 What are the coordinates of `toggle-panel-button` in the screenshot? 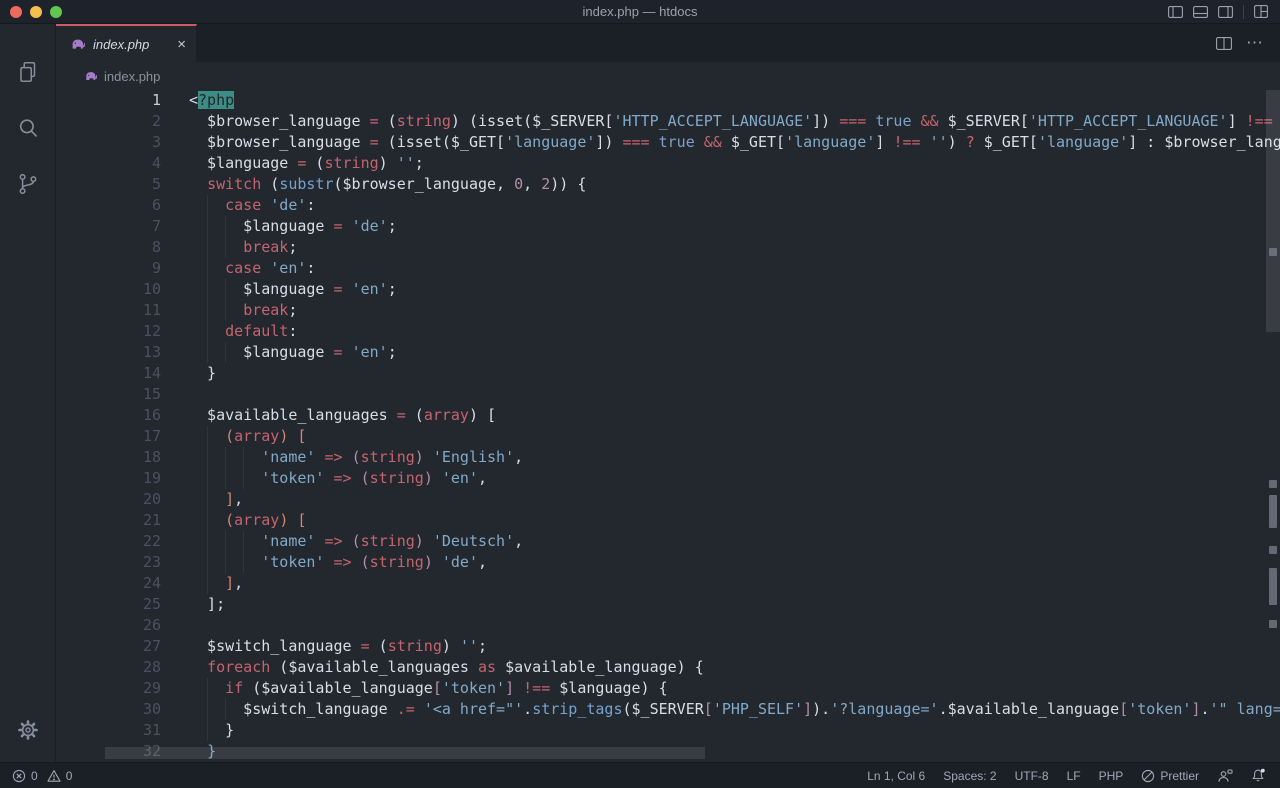 It's located at (1200, 11).